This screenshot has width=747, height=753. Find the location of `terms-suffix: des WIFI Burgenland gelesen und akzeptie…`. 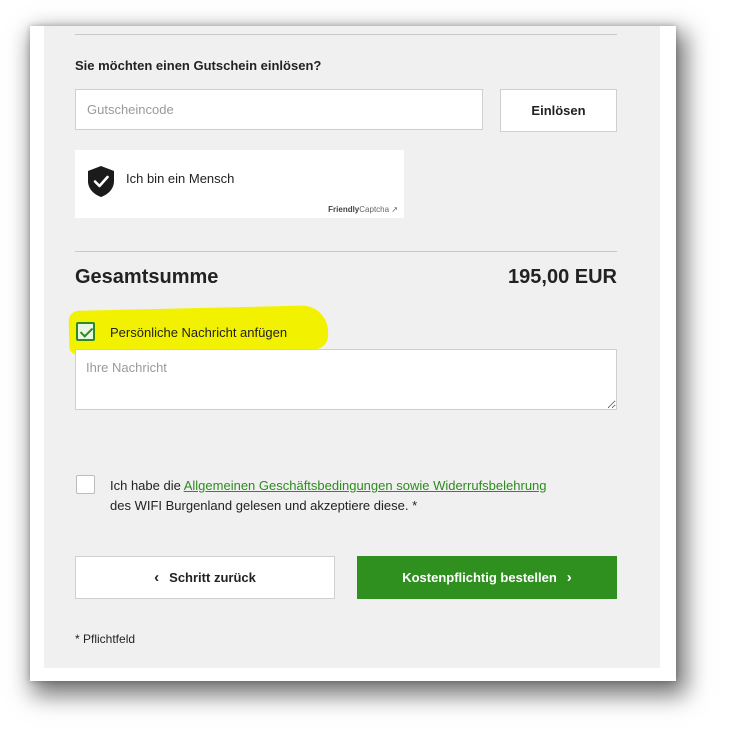

terms-suffix: des WIFI Burgenland gelesen und akzeptie… is located at coordinates (264, 505).